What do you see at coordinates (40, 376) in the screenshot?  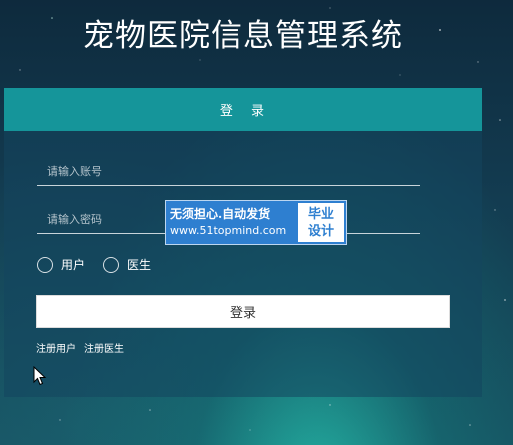 I see `mouse-pointer-icon` at bounding box center [40, 376].